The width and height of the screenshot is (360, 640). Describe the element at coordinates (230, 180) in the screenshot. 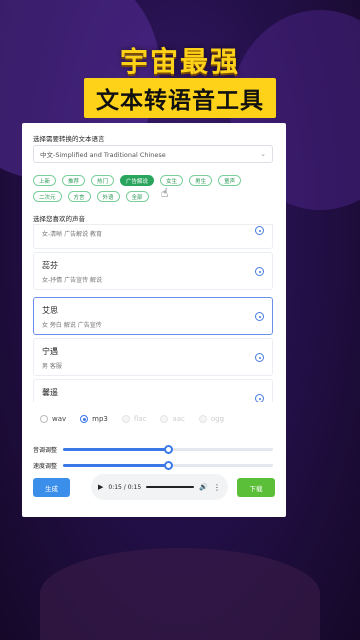

I see `tag-filter: 童声` at that location.